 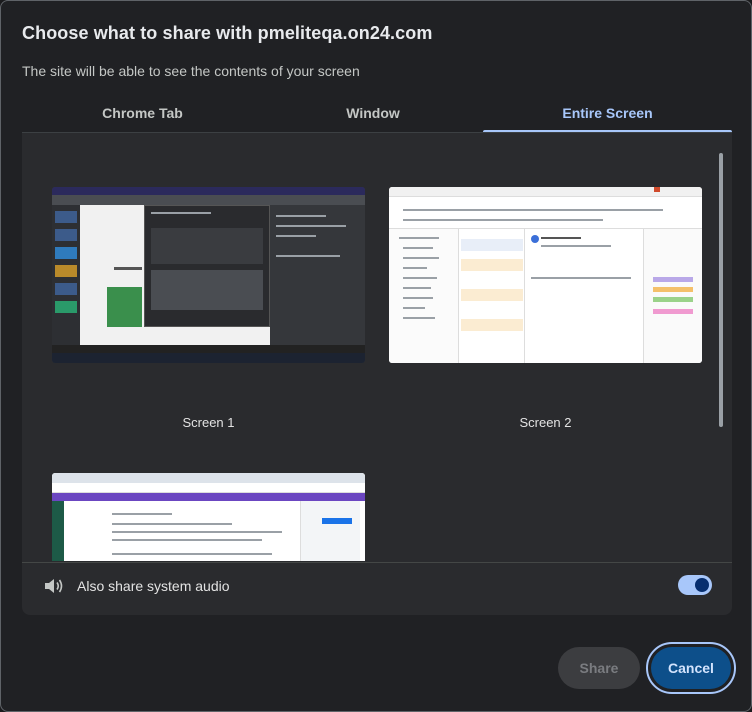 What do you see at coordinates (208, 191) in the screenshot?
I see `preview-titlebar` at bounding box center [208, 191].